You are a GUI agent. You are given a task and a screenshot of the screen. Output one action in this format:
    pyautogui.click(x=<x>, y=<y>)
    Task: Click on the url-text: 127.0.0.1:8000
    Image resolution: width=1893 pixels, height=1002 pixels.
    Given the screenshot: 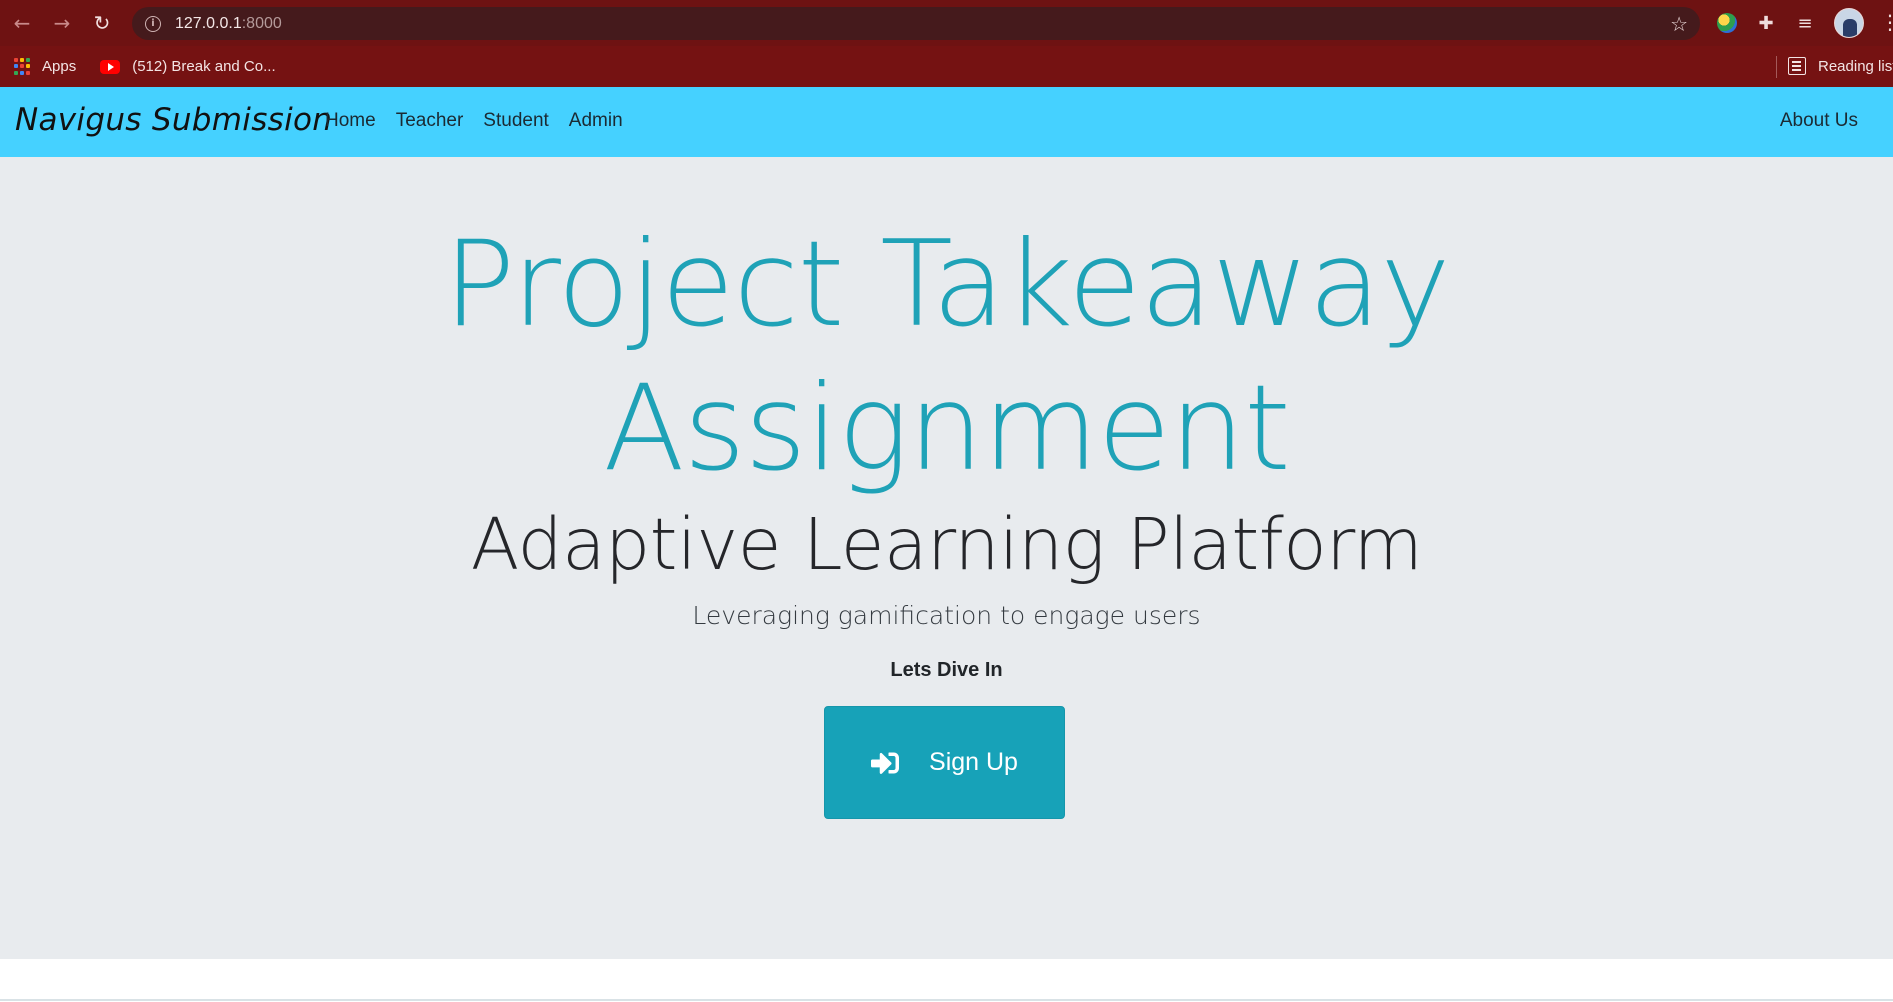 What is the action you would take?
    pyautogui.click(x=228, y=24)
    